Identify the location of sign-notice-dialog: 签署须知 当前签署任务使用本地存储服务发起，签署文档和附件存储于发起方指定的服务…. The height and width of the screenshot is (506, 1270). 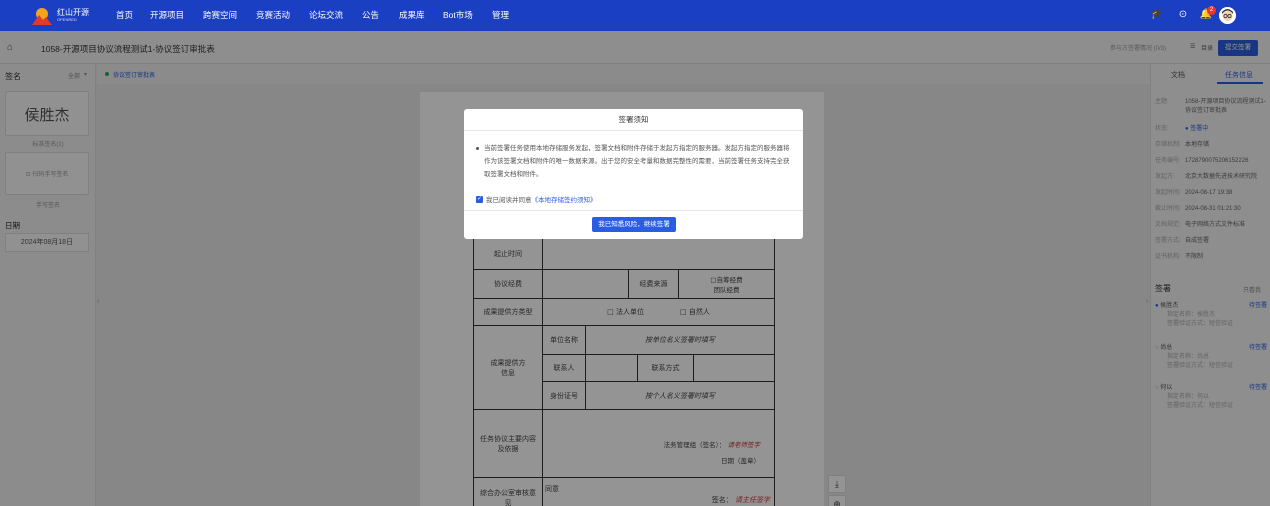
(633, 174).